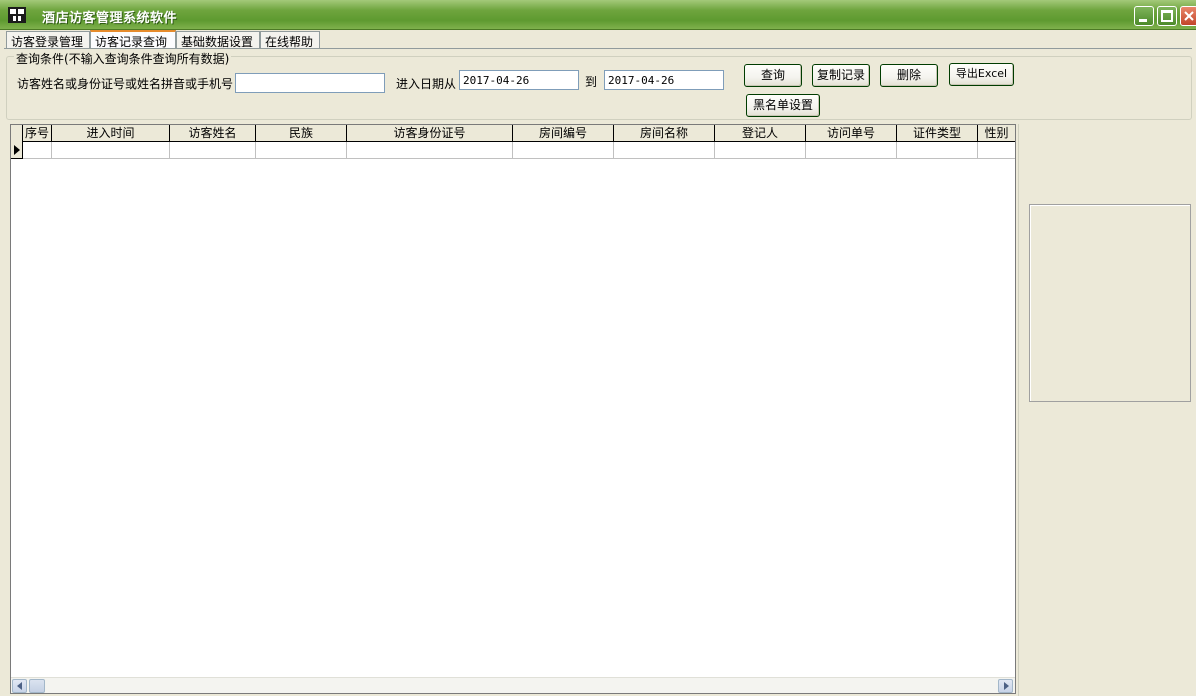  I want to click on close-button, so click(1188, 16).